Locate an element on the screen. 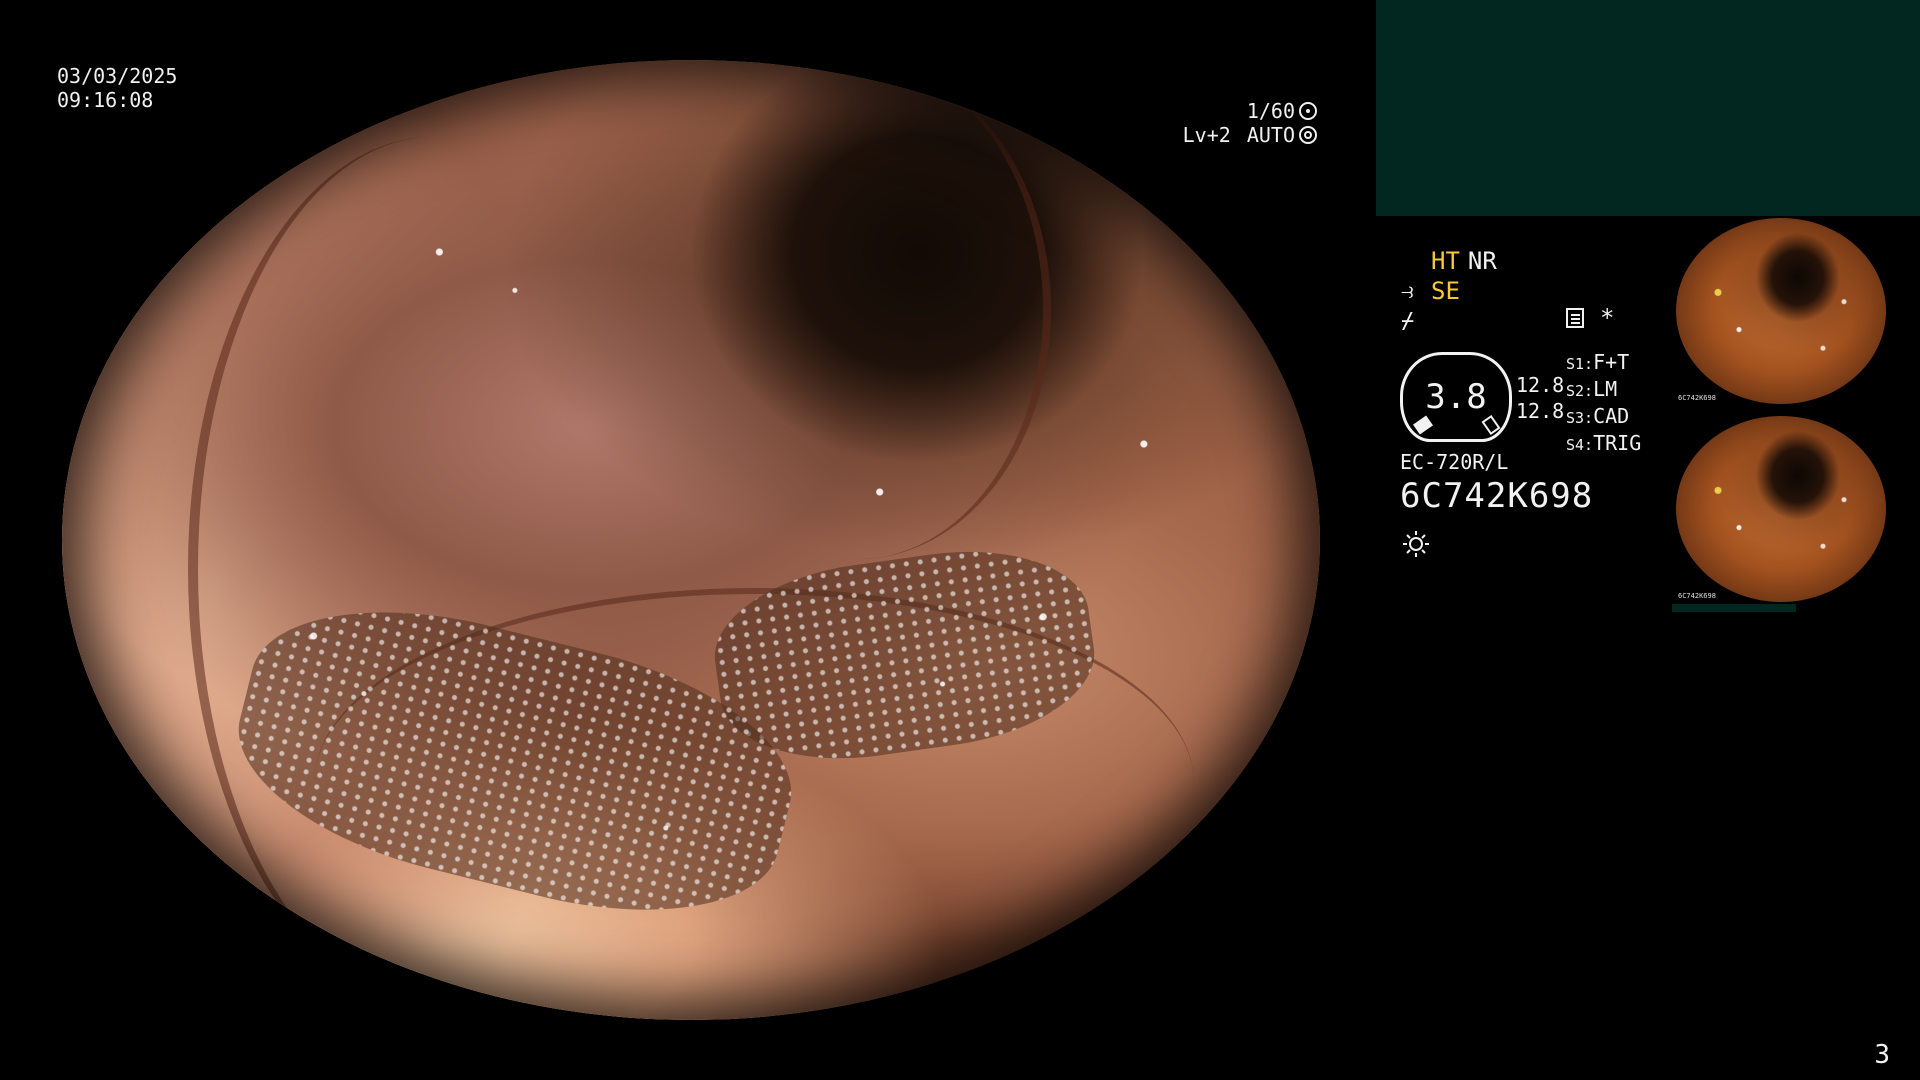 This screenshot has width=1920, height=1080. switch-assignments: S1:F+T S2:LM S3:CAD S4:TRIG is located at coordinates (1603, 404).